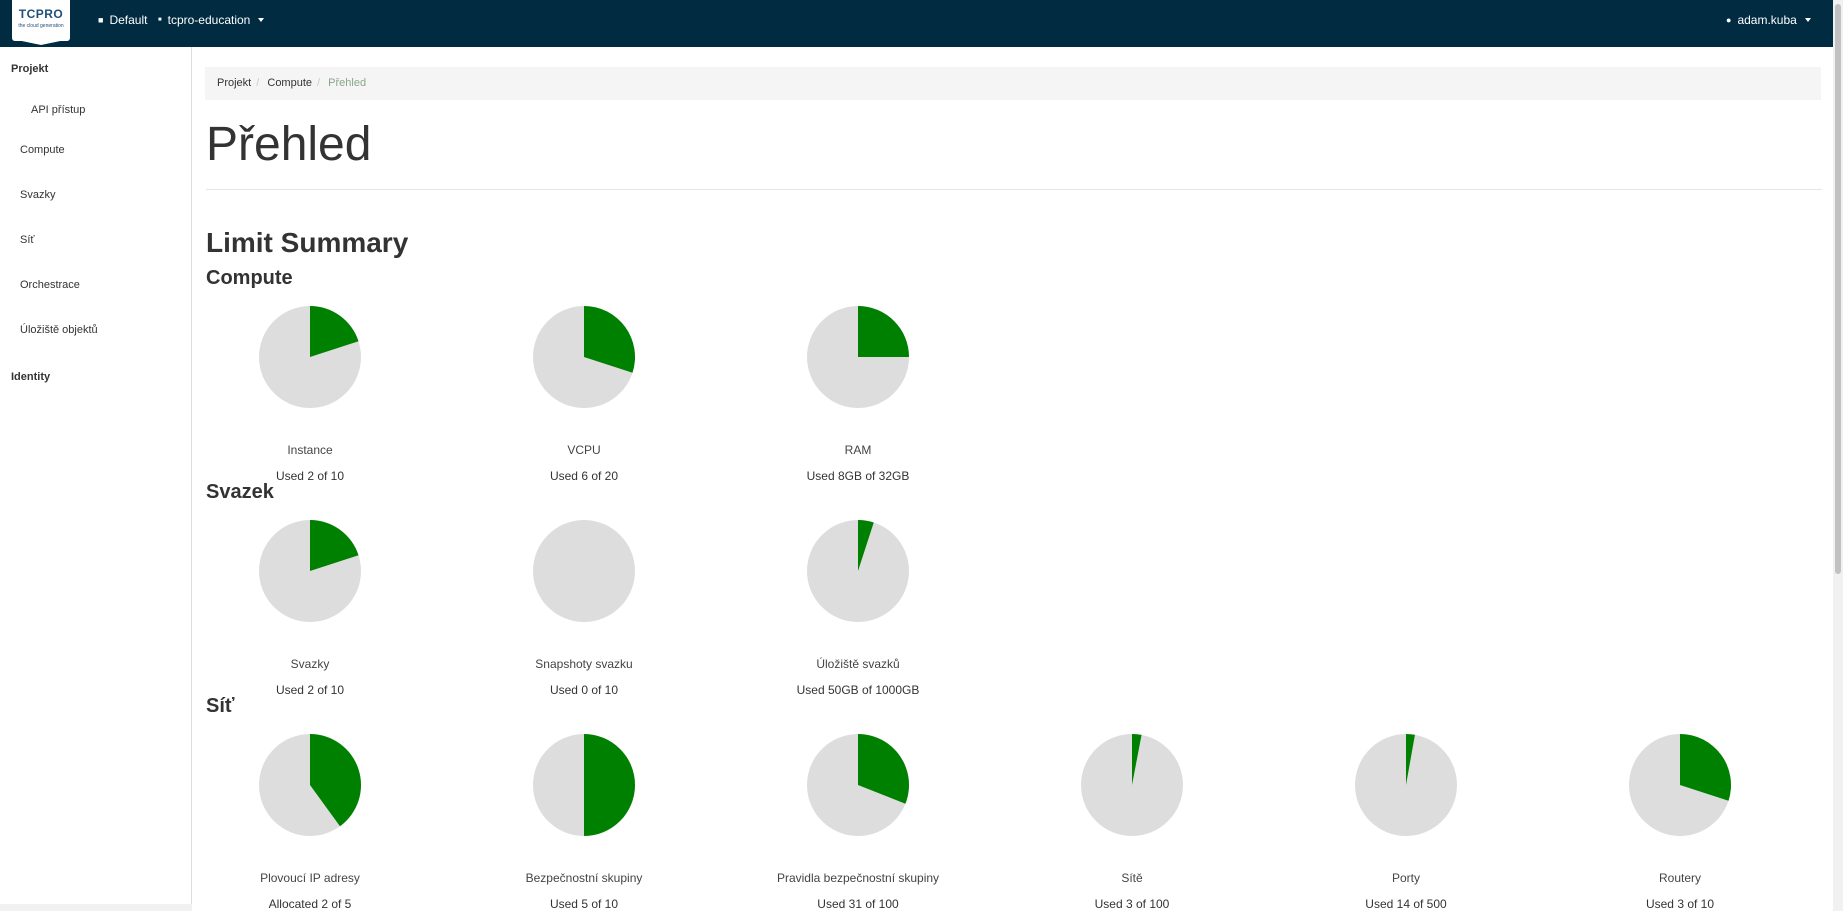 This screenshot has width=1843, height=911. I want to click on sidebar-item-api: API přístup, so click(58, 110).